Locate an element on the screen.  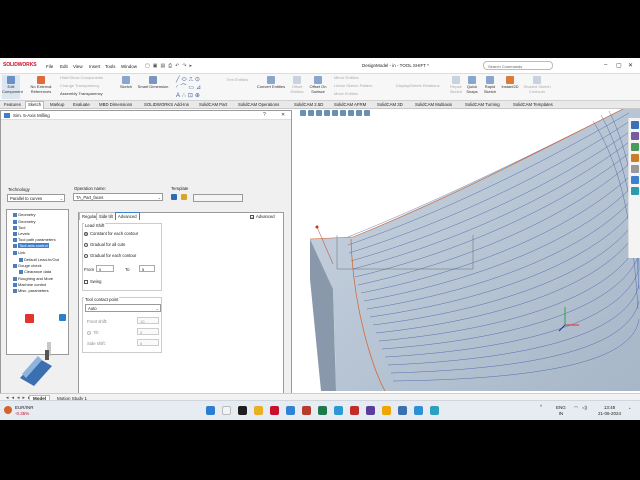
app-taskbar-icon is located at coordinates (290, 410).